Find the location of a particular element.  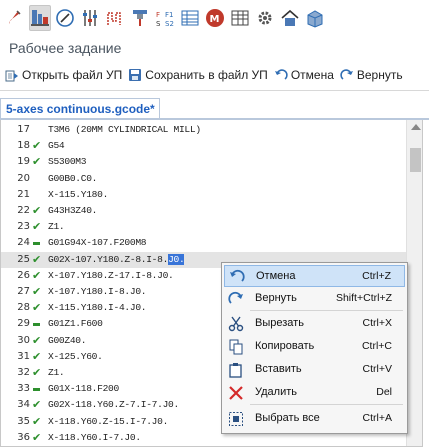

code-line: 24 G01G94X-107.F200M8 is located at coordinates (203, 243).